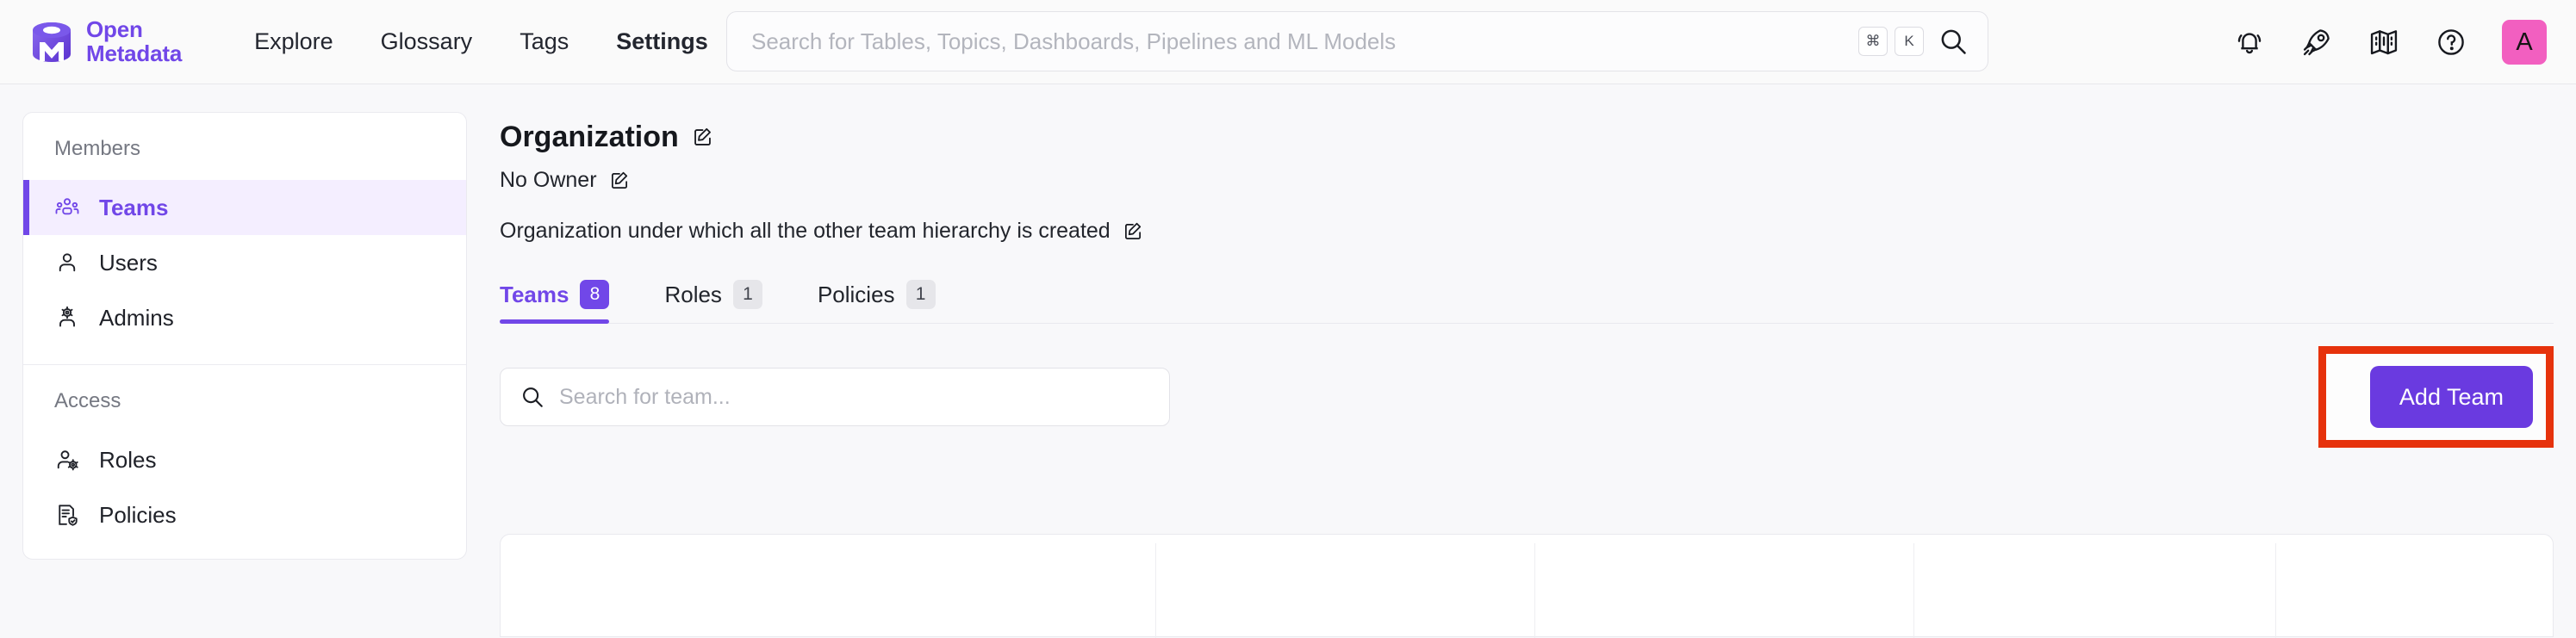  I want to click on nav-glossary: Glossary, so click(427, 41).